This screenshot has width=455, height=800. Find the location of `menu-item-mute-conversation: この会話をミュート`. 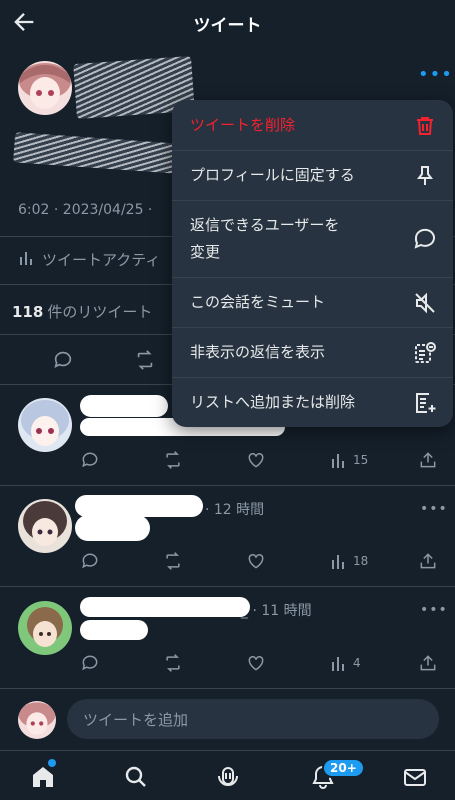

menu-item-mute-conversation: この会話をミュート is located at coordinates (312, 303).